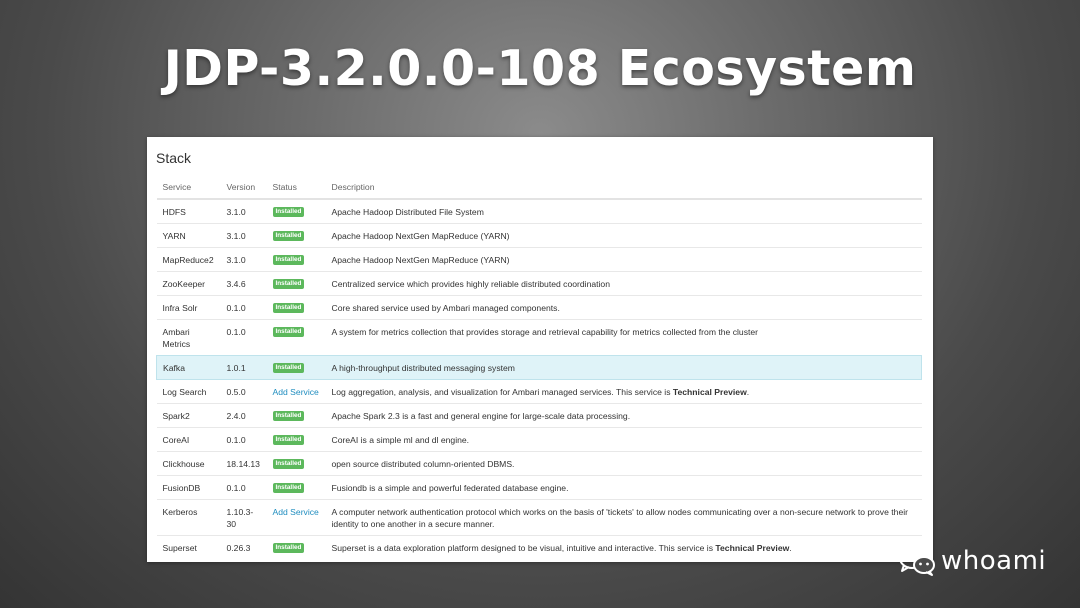  Describe the element at coordinates (188, 487) in the screenshot. I see `service-name: FusionDB` at that location.